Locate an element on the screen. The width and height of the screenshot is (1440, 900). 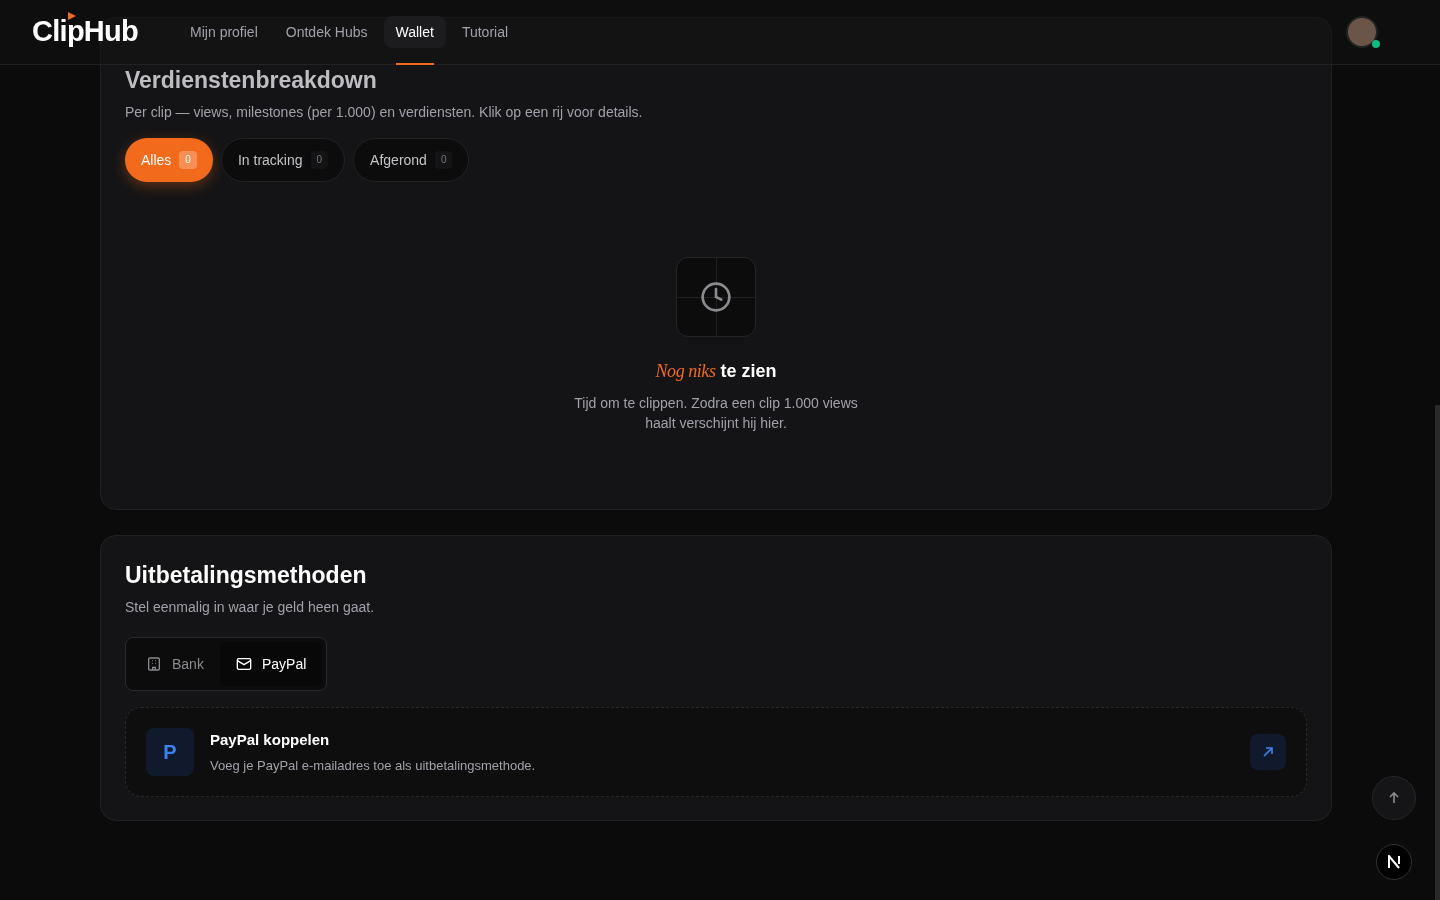
empty-title: Nog niks te zien is located at coordinates (716, 371).